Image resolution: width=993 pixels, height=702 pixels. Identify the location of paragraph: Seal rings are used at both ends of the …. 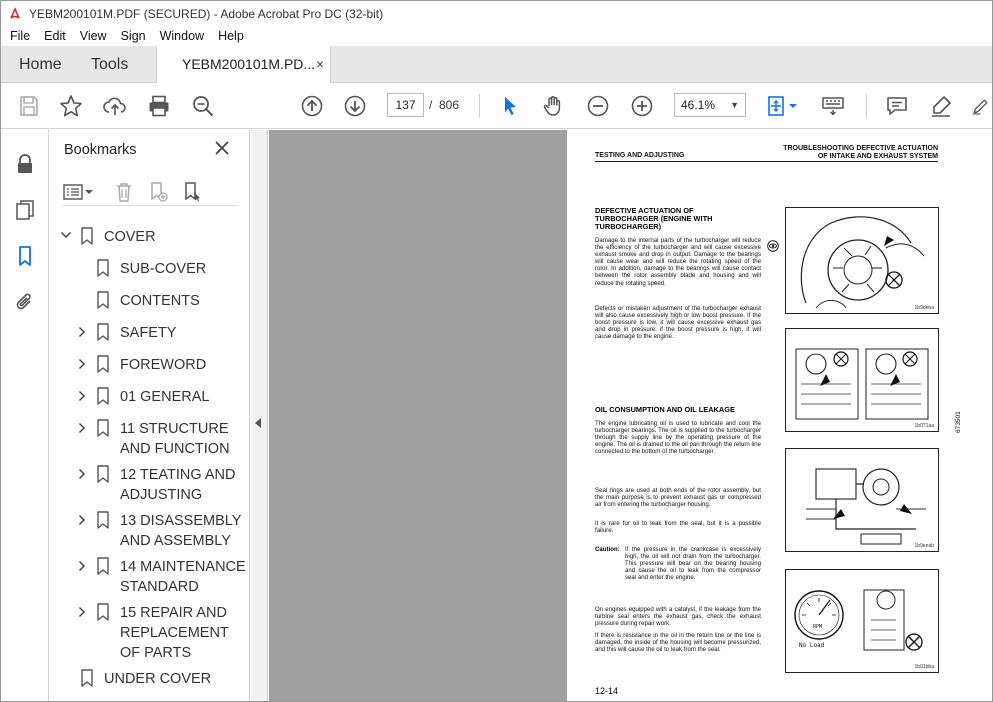
(678, 498).